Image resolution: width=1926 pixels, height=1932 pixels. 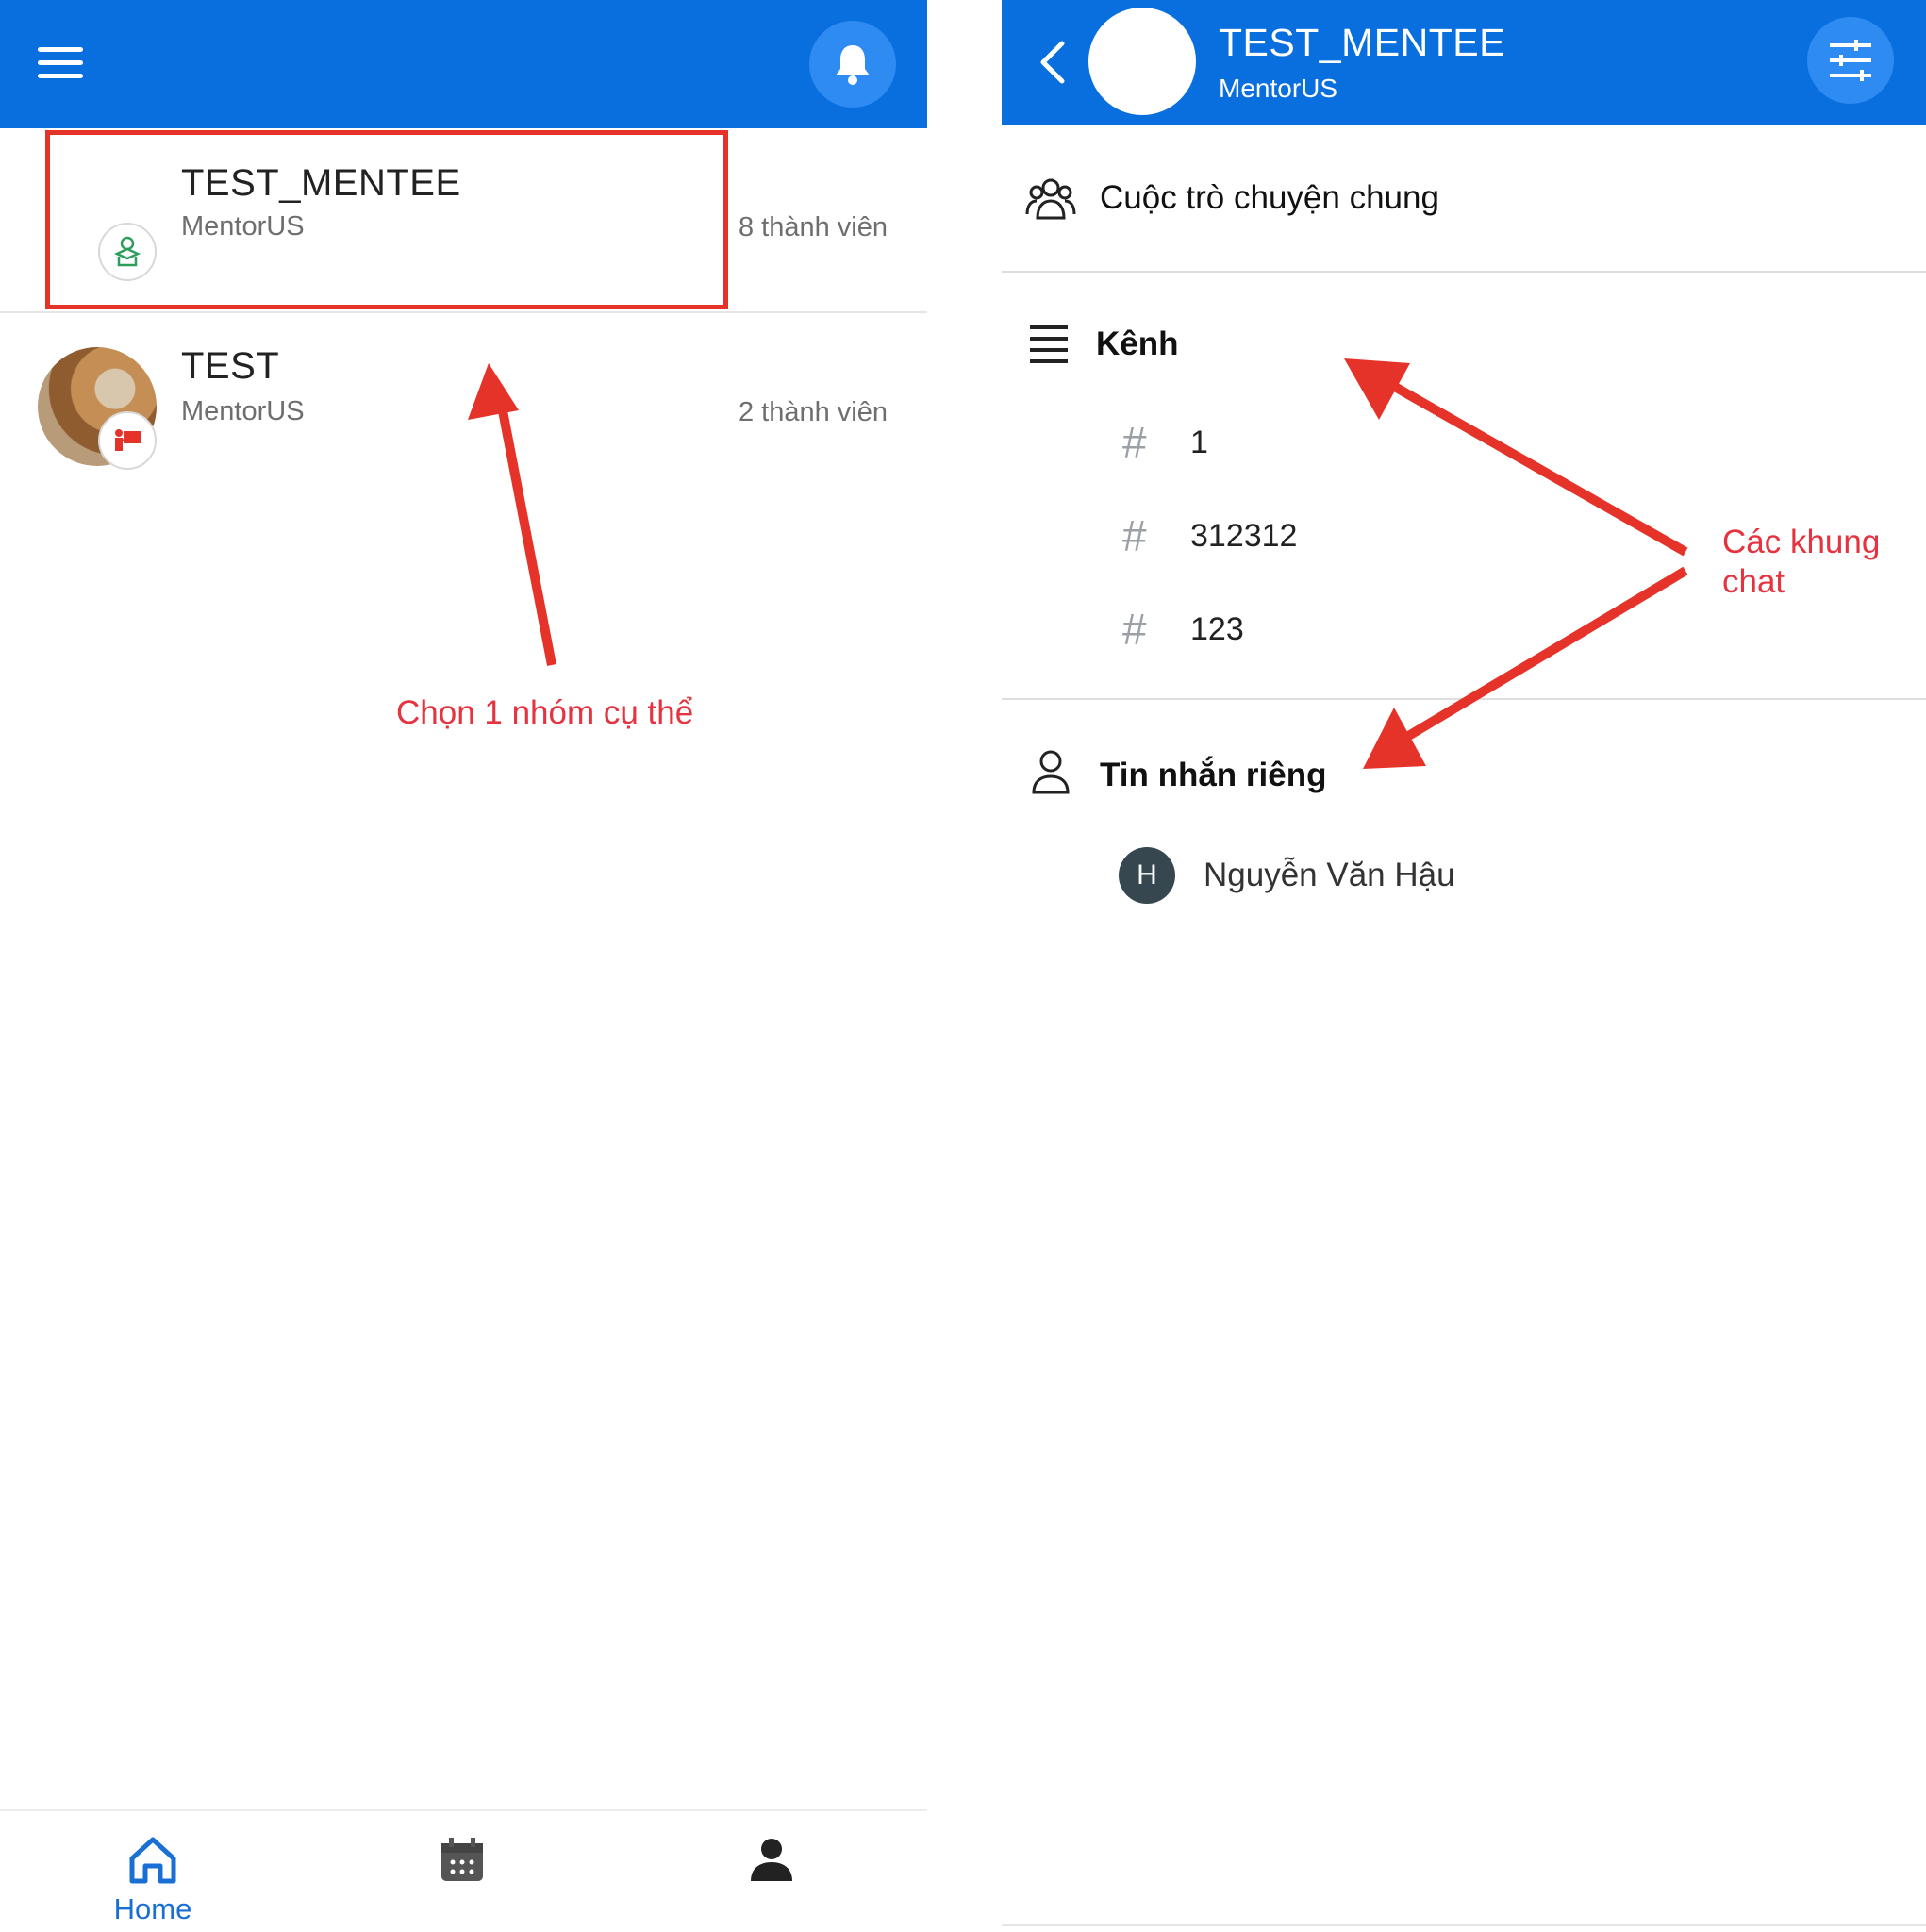 What do you see at coordinates (464, 410) in the screenshot?
I see `group-item-test: TEST MentorUS 2 thành viên` at bounding box center [464, 410].